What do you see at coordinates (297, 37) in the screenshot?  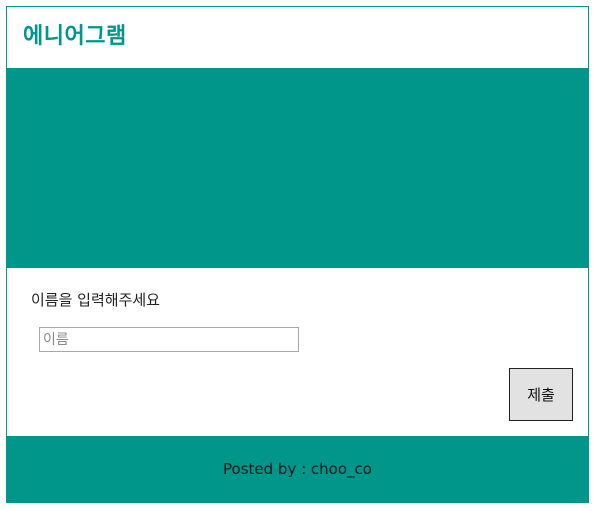 I see `header: 에니어그램` at bounding box center [297, 37].